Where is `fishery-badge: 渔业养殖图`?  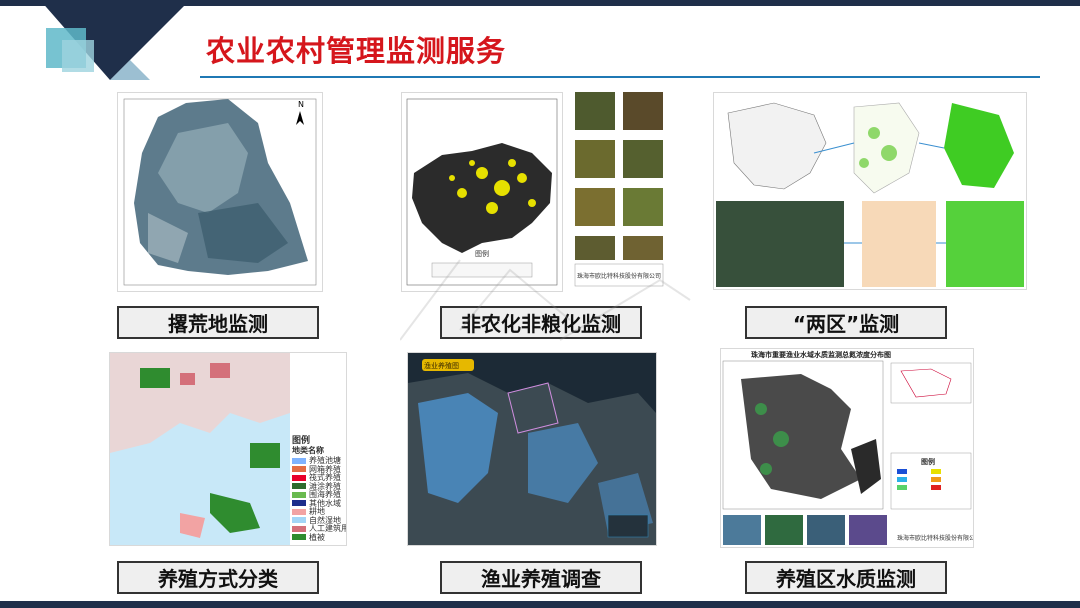
fishery-badge: 渔业养殖图 is located at coordinates (441, 366).